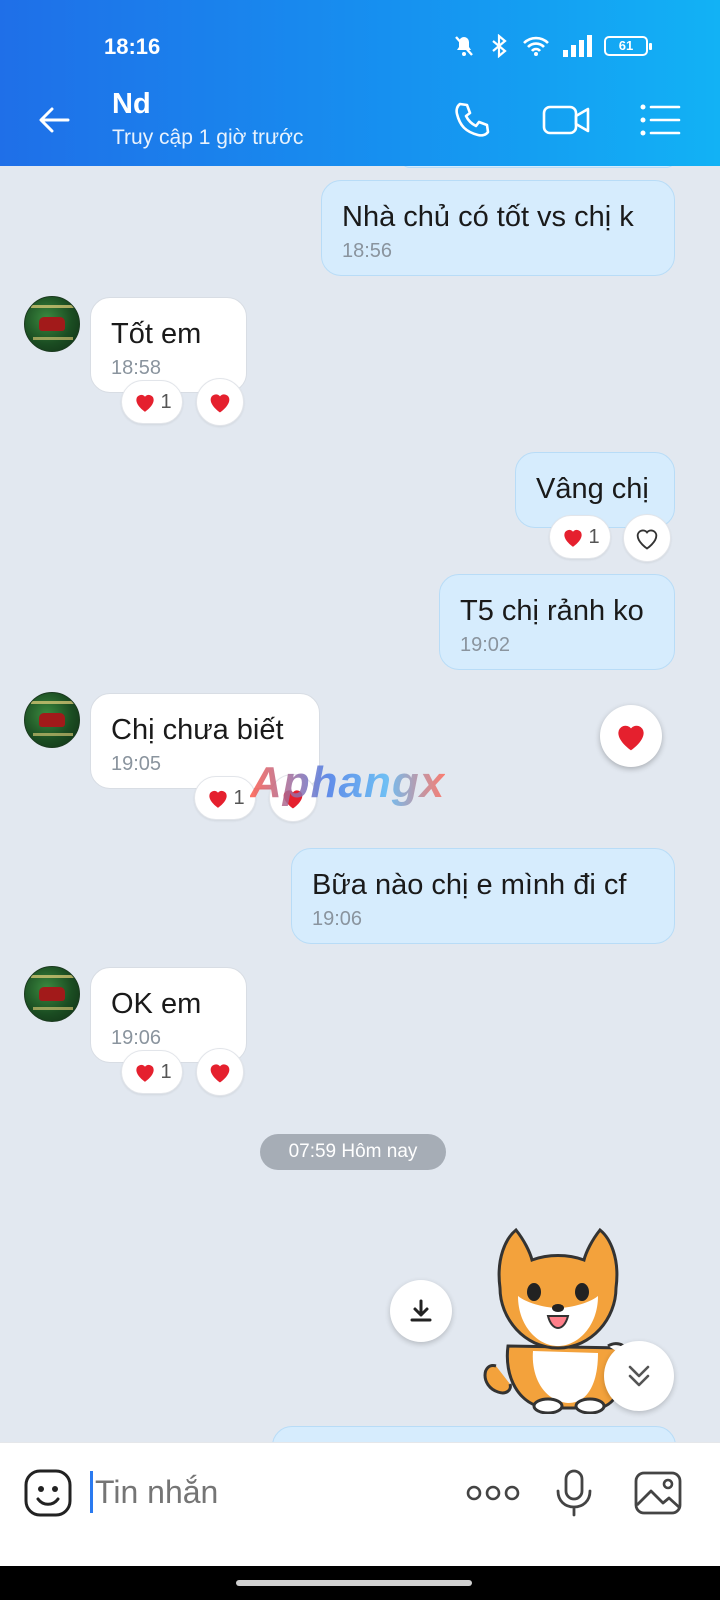 The image size is (720, 1600). What do you see at coordinates (592, 489) in the screenshot?
I see `message-text: Vâng chị` at bounding box center [592, 489].